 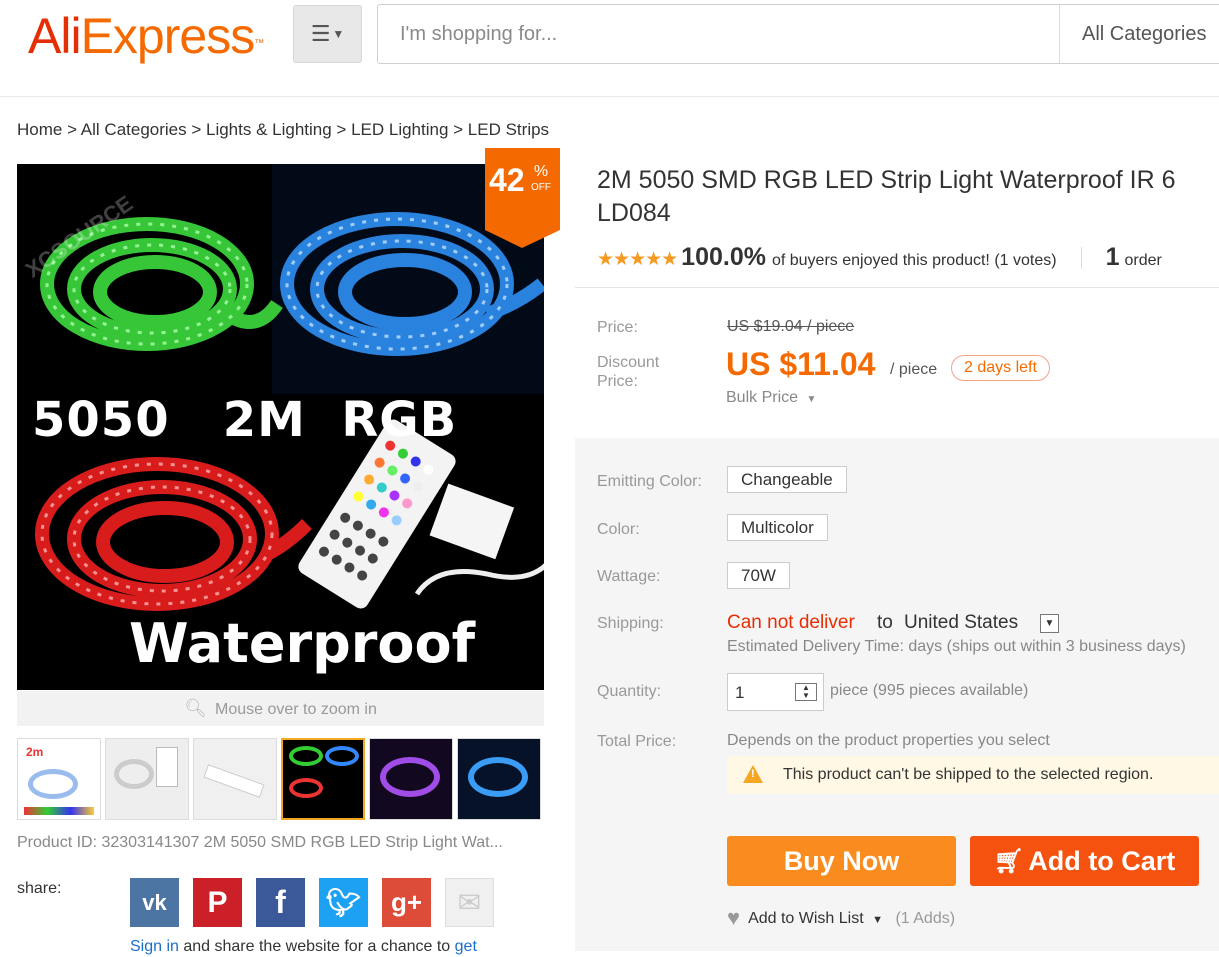 What do you see at coordinates (787, 479) in the screenshot?
I see `emitting-color-option: Changeable` at bounding box center [787, 479].